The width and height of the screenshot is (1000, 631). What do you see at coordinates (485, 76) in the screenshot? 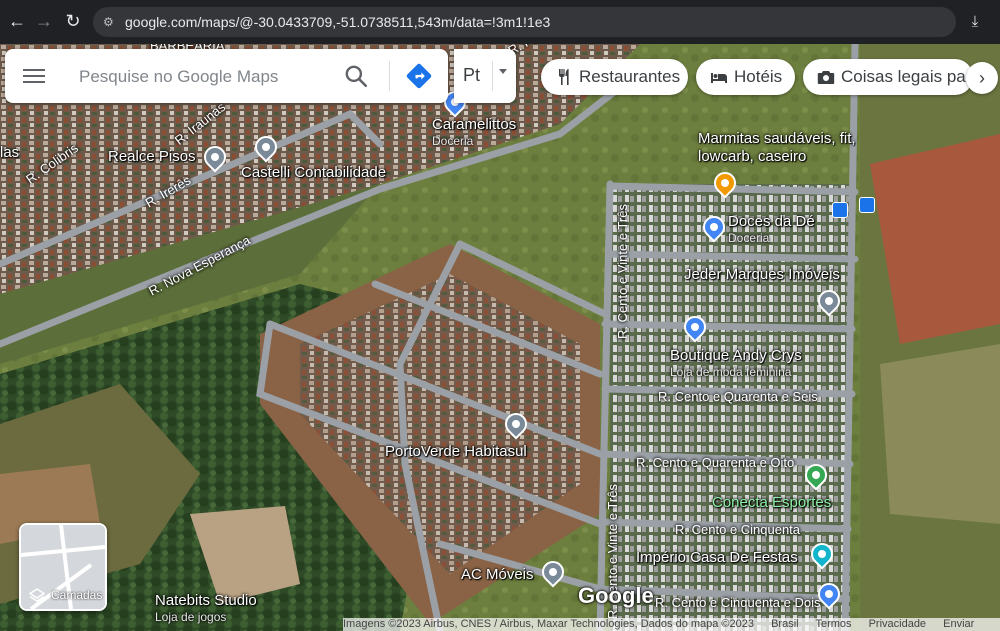
I see `language-selector: Pt` at bounding box center [485, 76].